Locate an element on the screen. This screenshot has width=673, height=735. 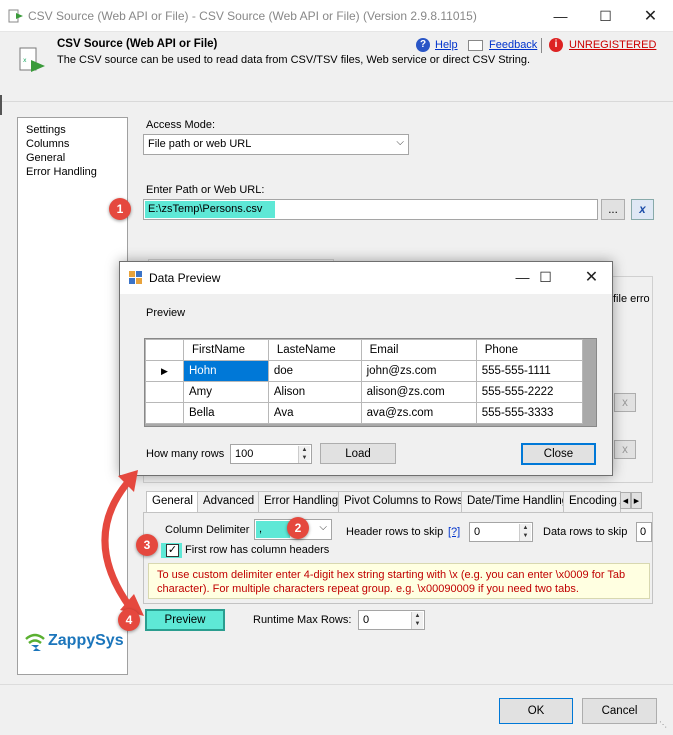
unregistered-link: UNREGISTERED is located at coordinates (612, 45).